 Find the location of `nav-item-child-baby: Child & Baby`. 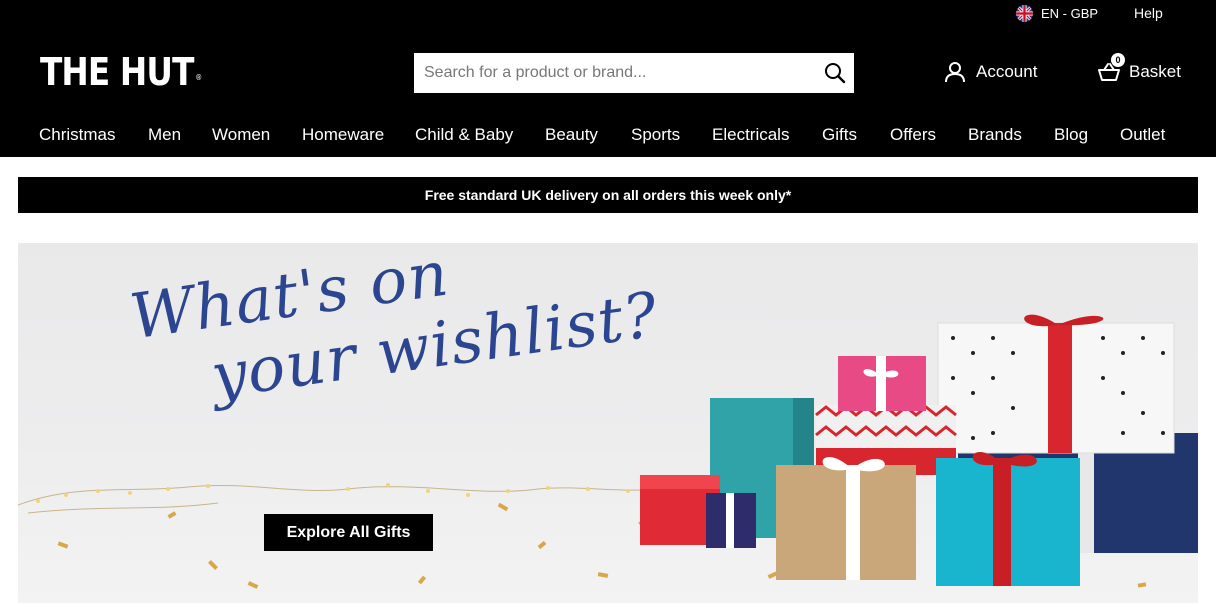

nav-item-child-baby: Child & Baby is located at coordinates (464, 135).